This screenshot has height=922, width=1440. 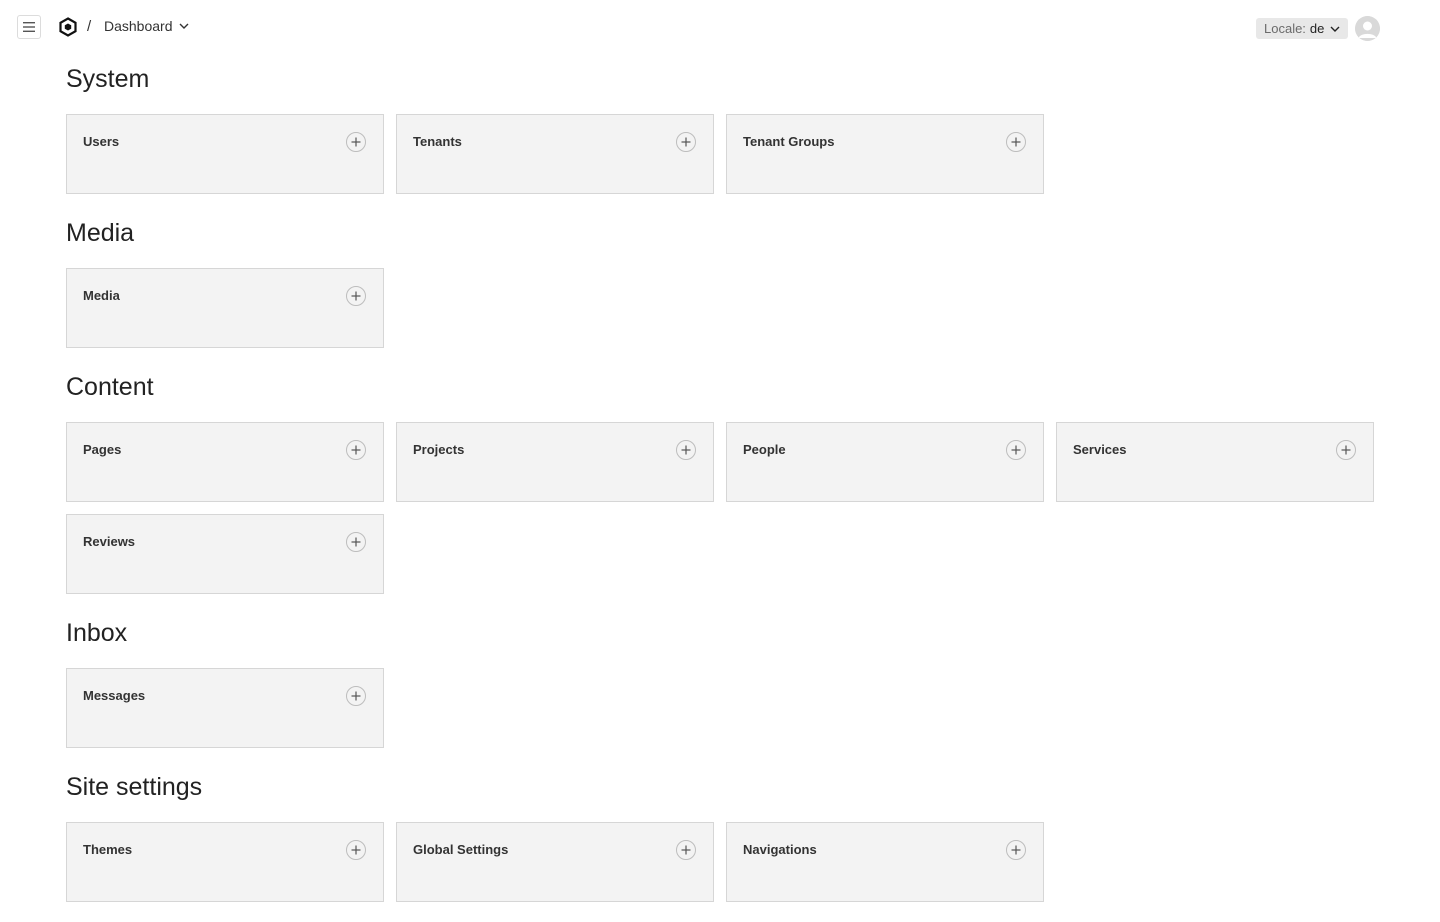 I want to click on section-system: System Users Tenants Tenant Groups, so click(x=721, y=127).